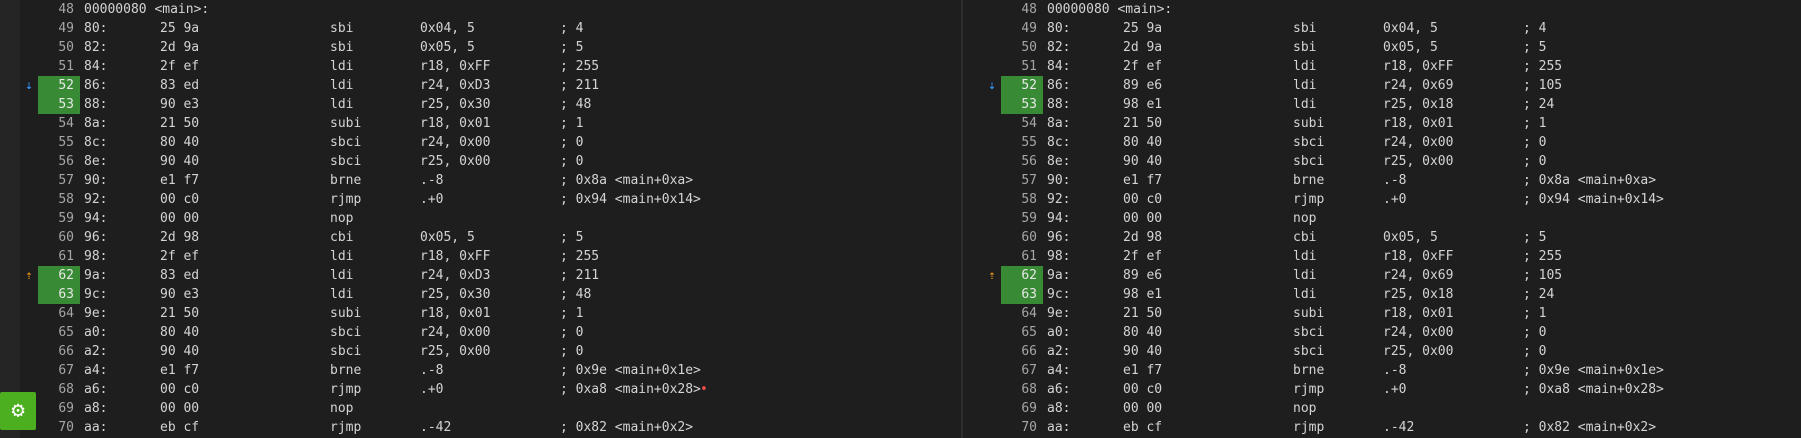 The image size is (1801, 438). Describe the element at coordinates (66, 427) in the screenshot. I see `line-number: 70` at that location.